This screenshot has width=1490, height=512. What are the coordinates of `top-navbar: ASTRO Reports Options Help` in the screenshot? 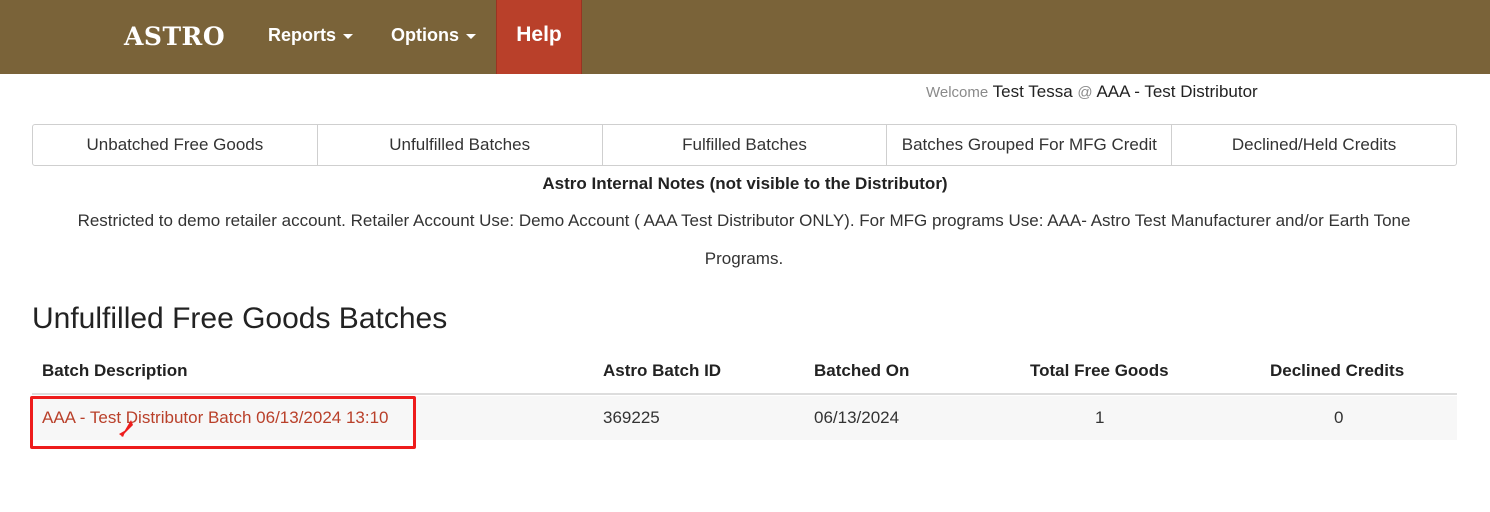 It's located at (745, 37).